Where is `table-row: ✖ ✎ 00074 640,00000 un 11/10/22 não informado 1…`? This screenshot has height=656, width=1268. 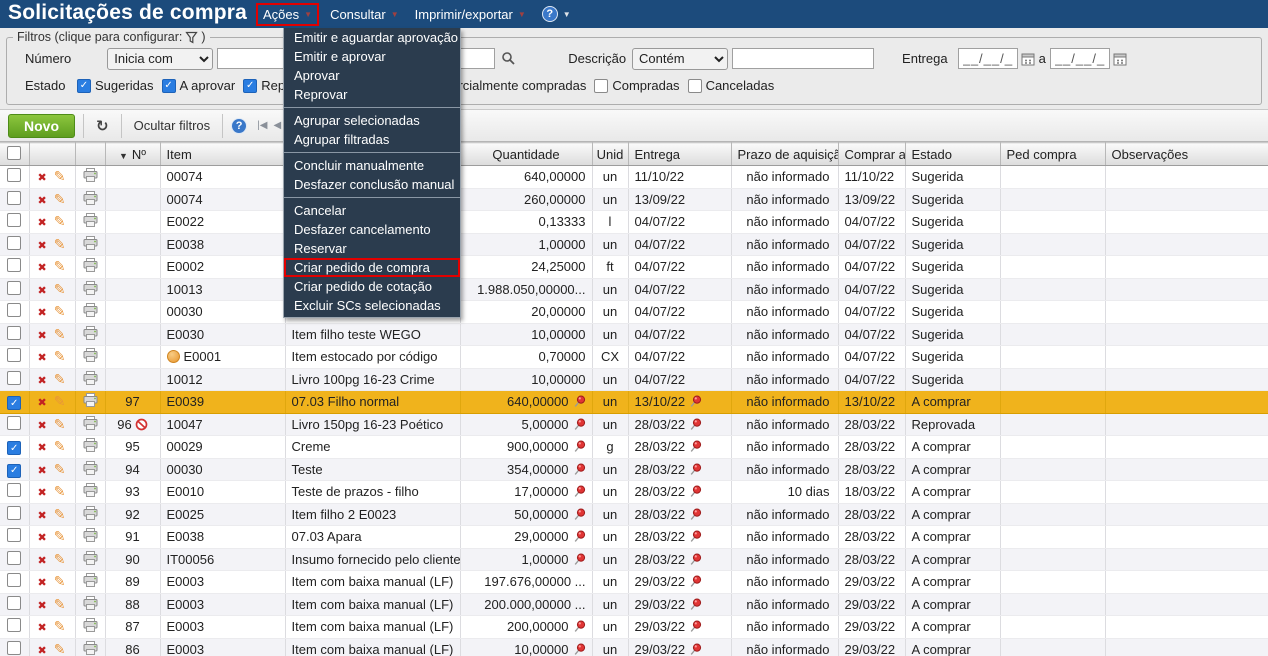
table-row: ✖ ✎ 00074 640,00000 un 11/10/22 não informado 1… is located at coordinates (634, 177).